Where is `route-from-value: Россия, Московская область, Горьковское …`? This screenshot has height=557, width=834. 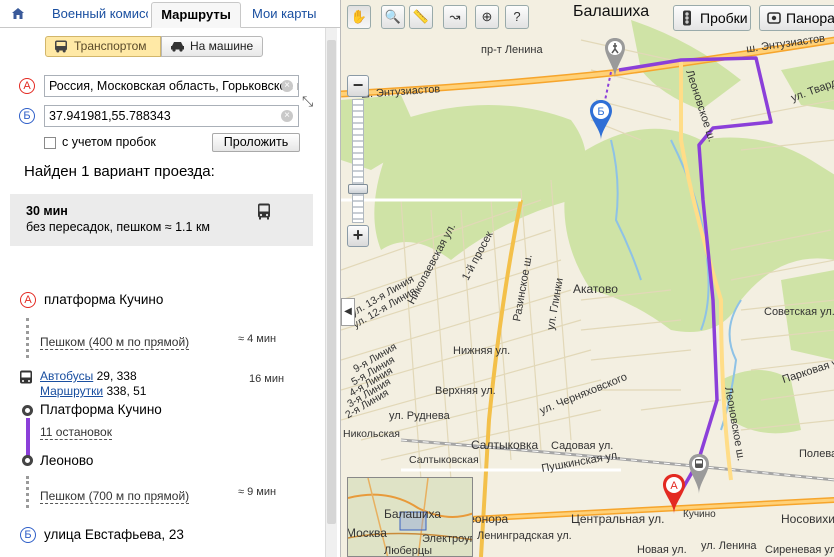 route-from-value: Россия, Московская область, Горьковское … is located at coordinates (173, 86).